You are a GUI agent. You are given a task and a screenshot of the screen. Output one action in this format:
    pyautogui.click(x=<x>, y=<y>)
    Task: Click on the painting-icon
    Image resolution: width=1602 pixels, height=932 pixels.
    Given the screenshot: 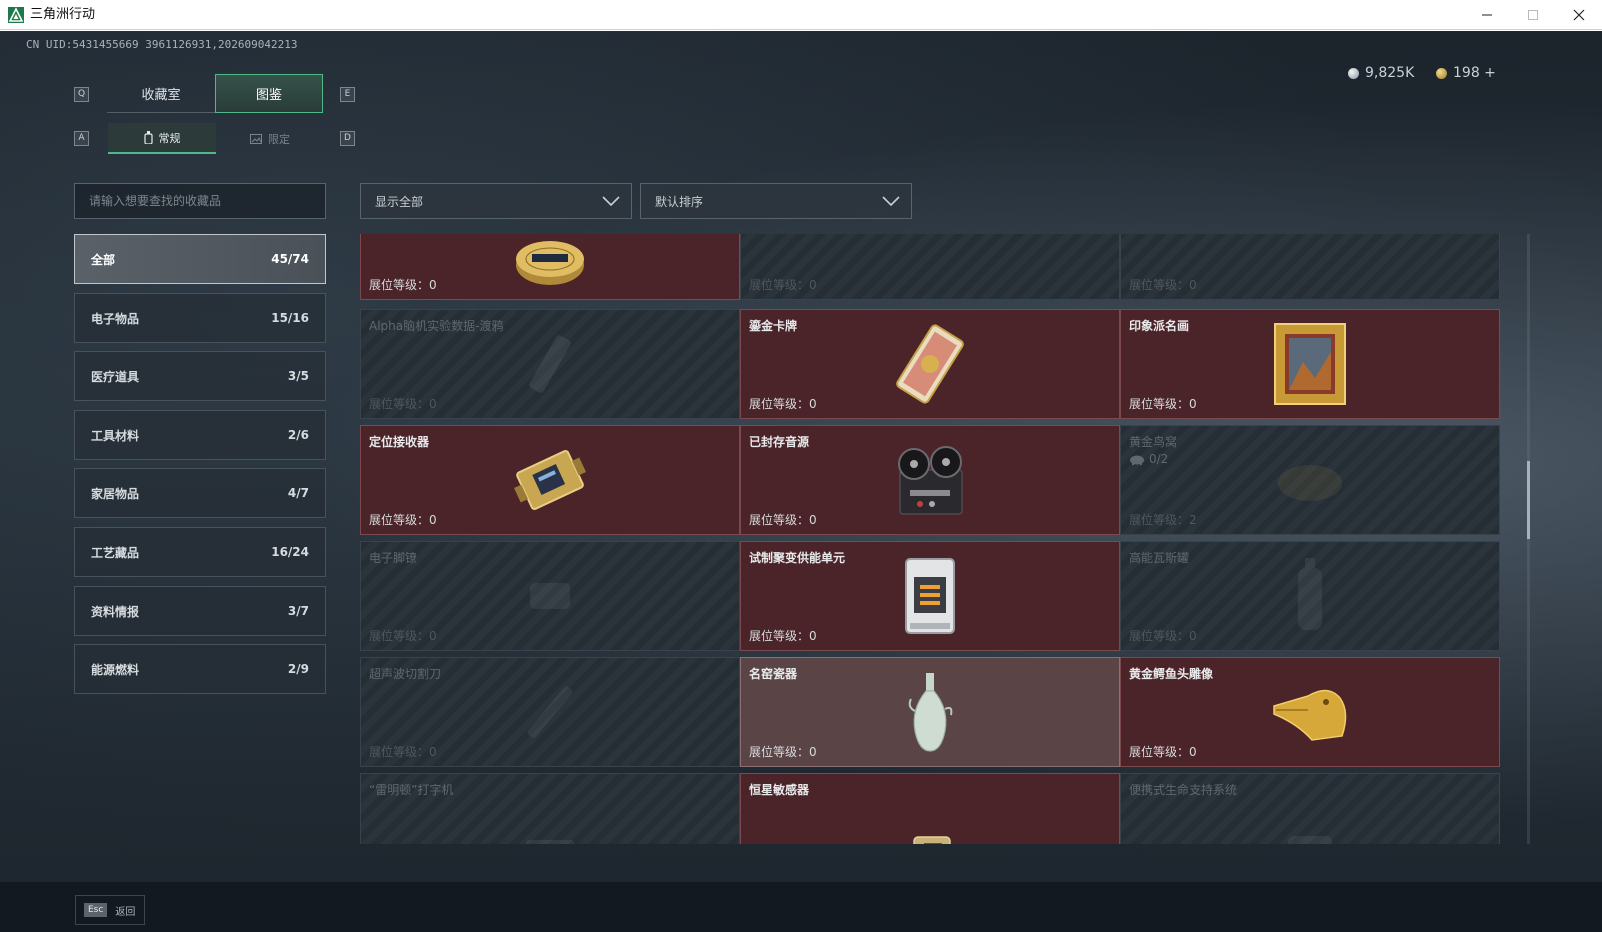 What is the action you would take?
    pyautogui.click(x=1310, y=364)
    